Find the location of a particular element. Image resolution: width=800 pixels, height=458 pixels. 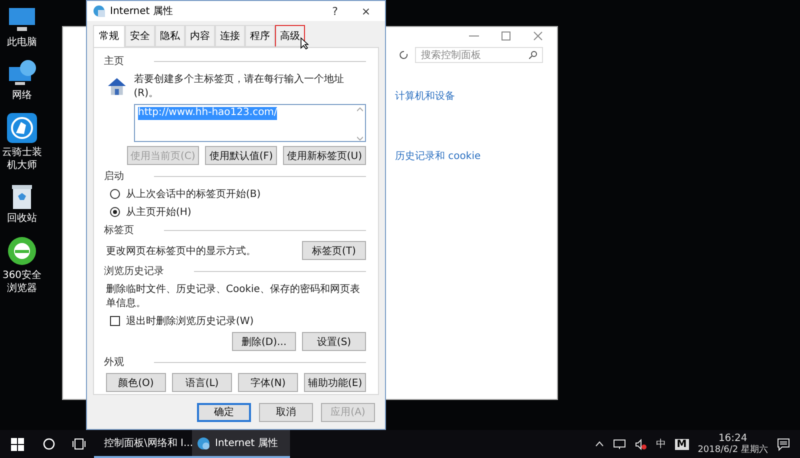

ime-mode-indicator: M is located at coordinates (681, 444).